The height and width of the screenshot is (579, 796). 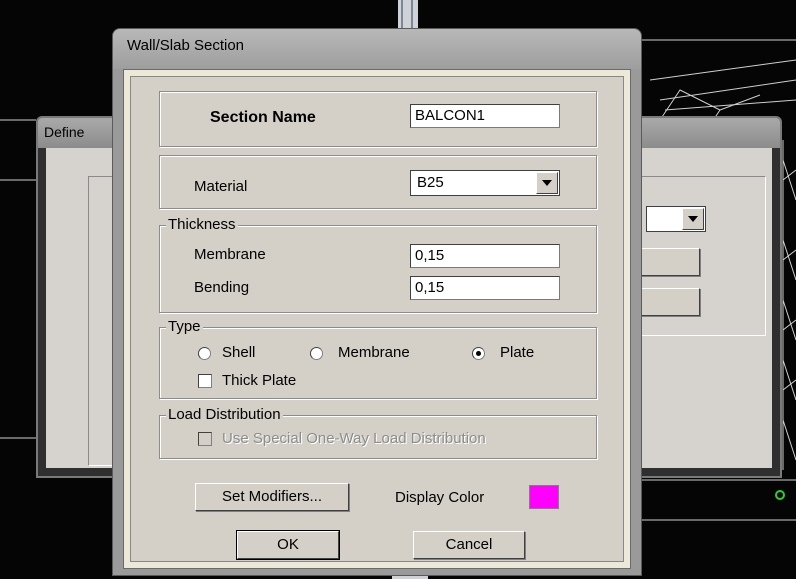 What do you see at coordinates (469, 545) in the screenshot?
I see `cancel-button: Cancel` at bounding box center [469, 545].